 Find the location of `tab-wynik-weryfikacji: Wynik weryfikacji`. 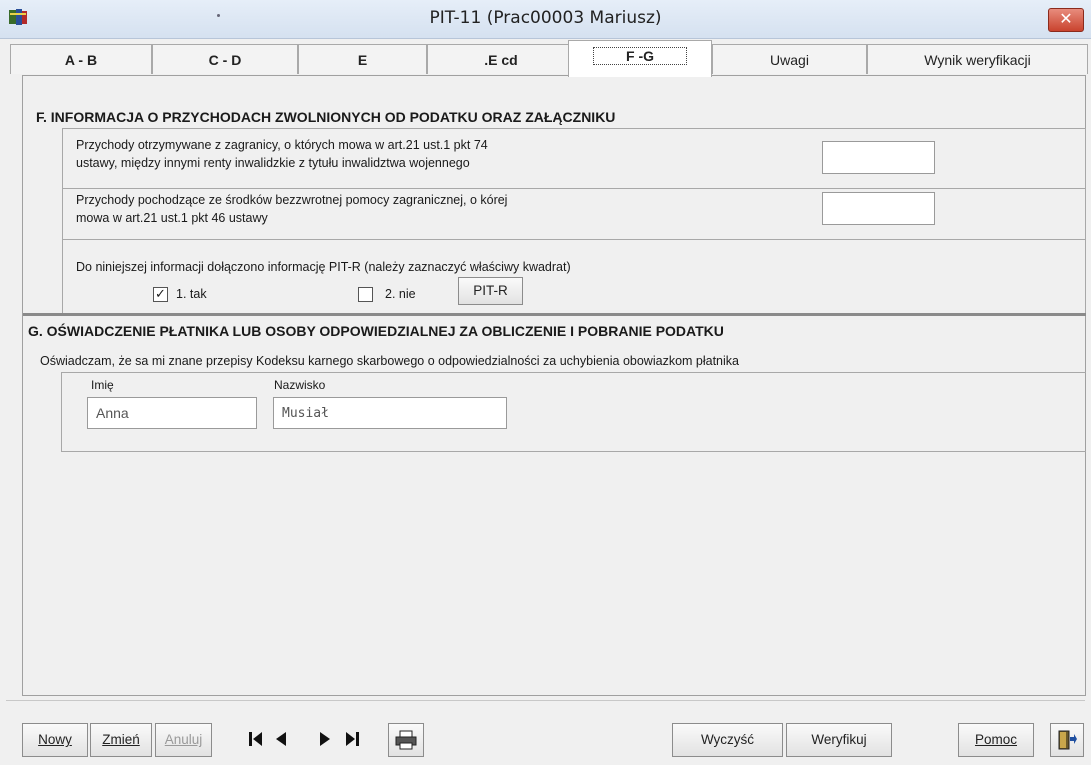

tab-wynik-weryfikacji: Wynik weryfikacji is located at coordinates (977, 59).